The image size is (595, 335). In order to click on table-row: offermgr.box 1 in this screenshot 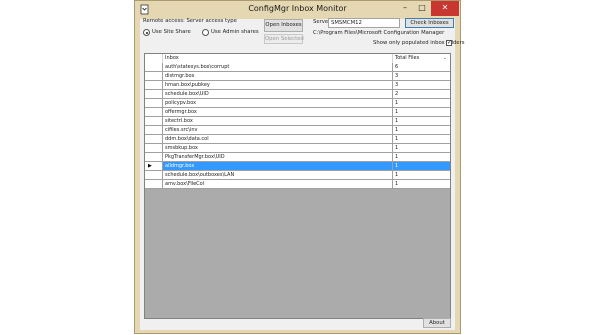, I will do `click(297, 112)`.